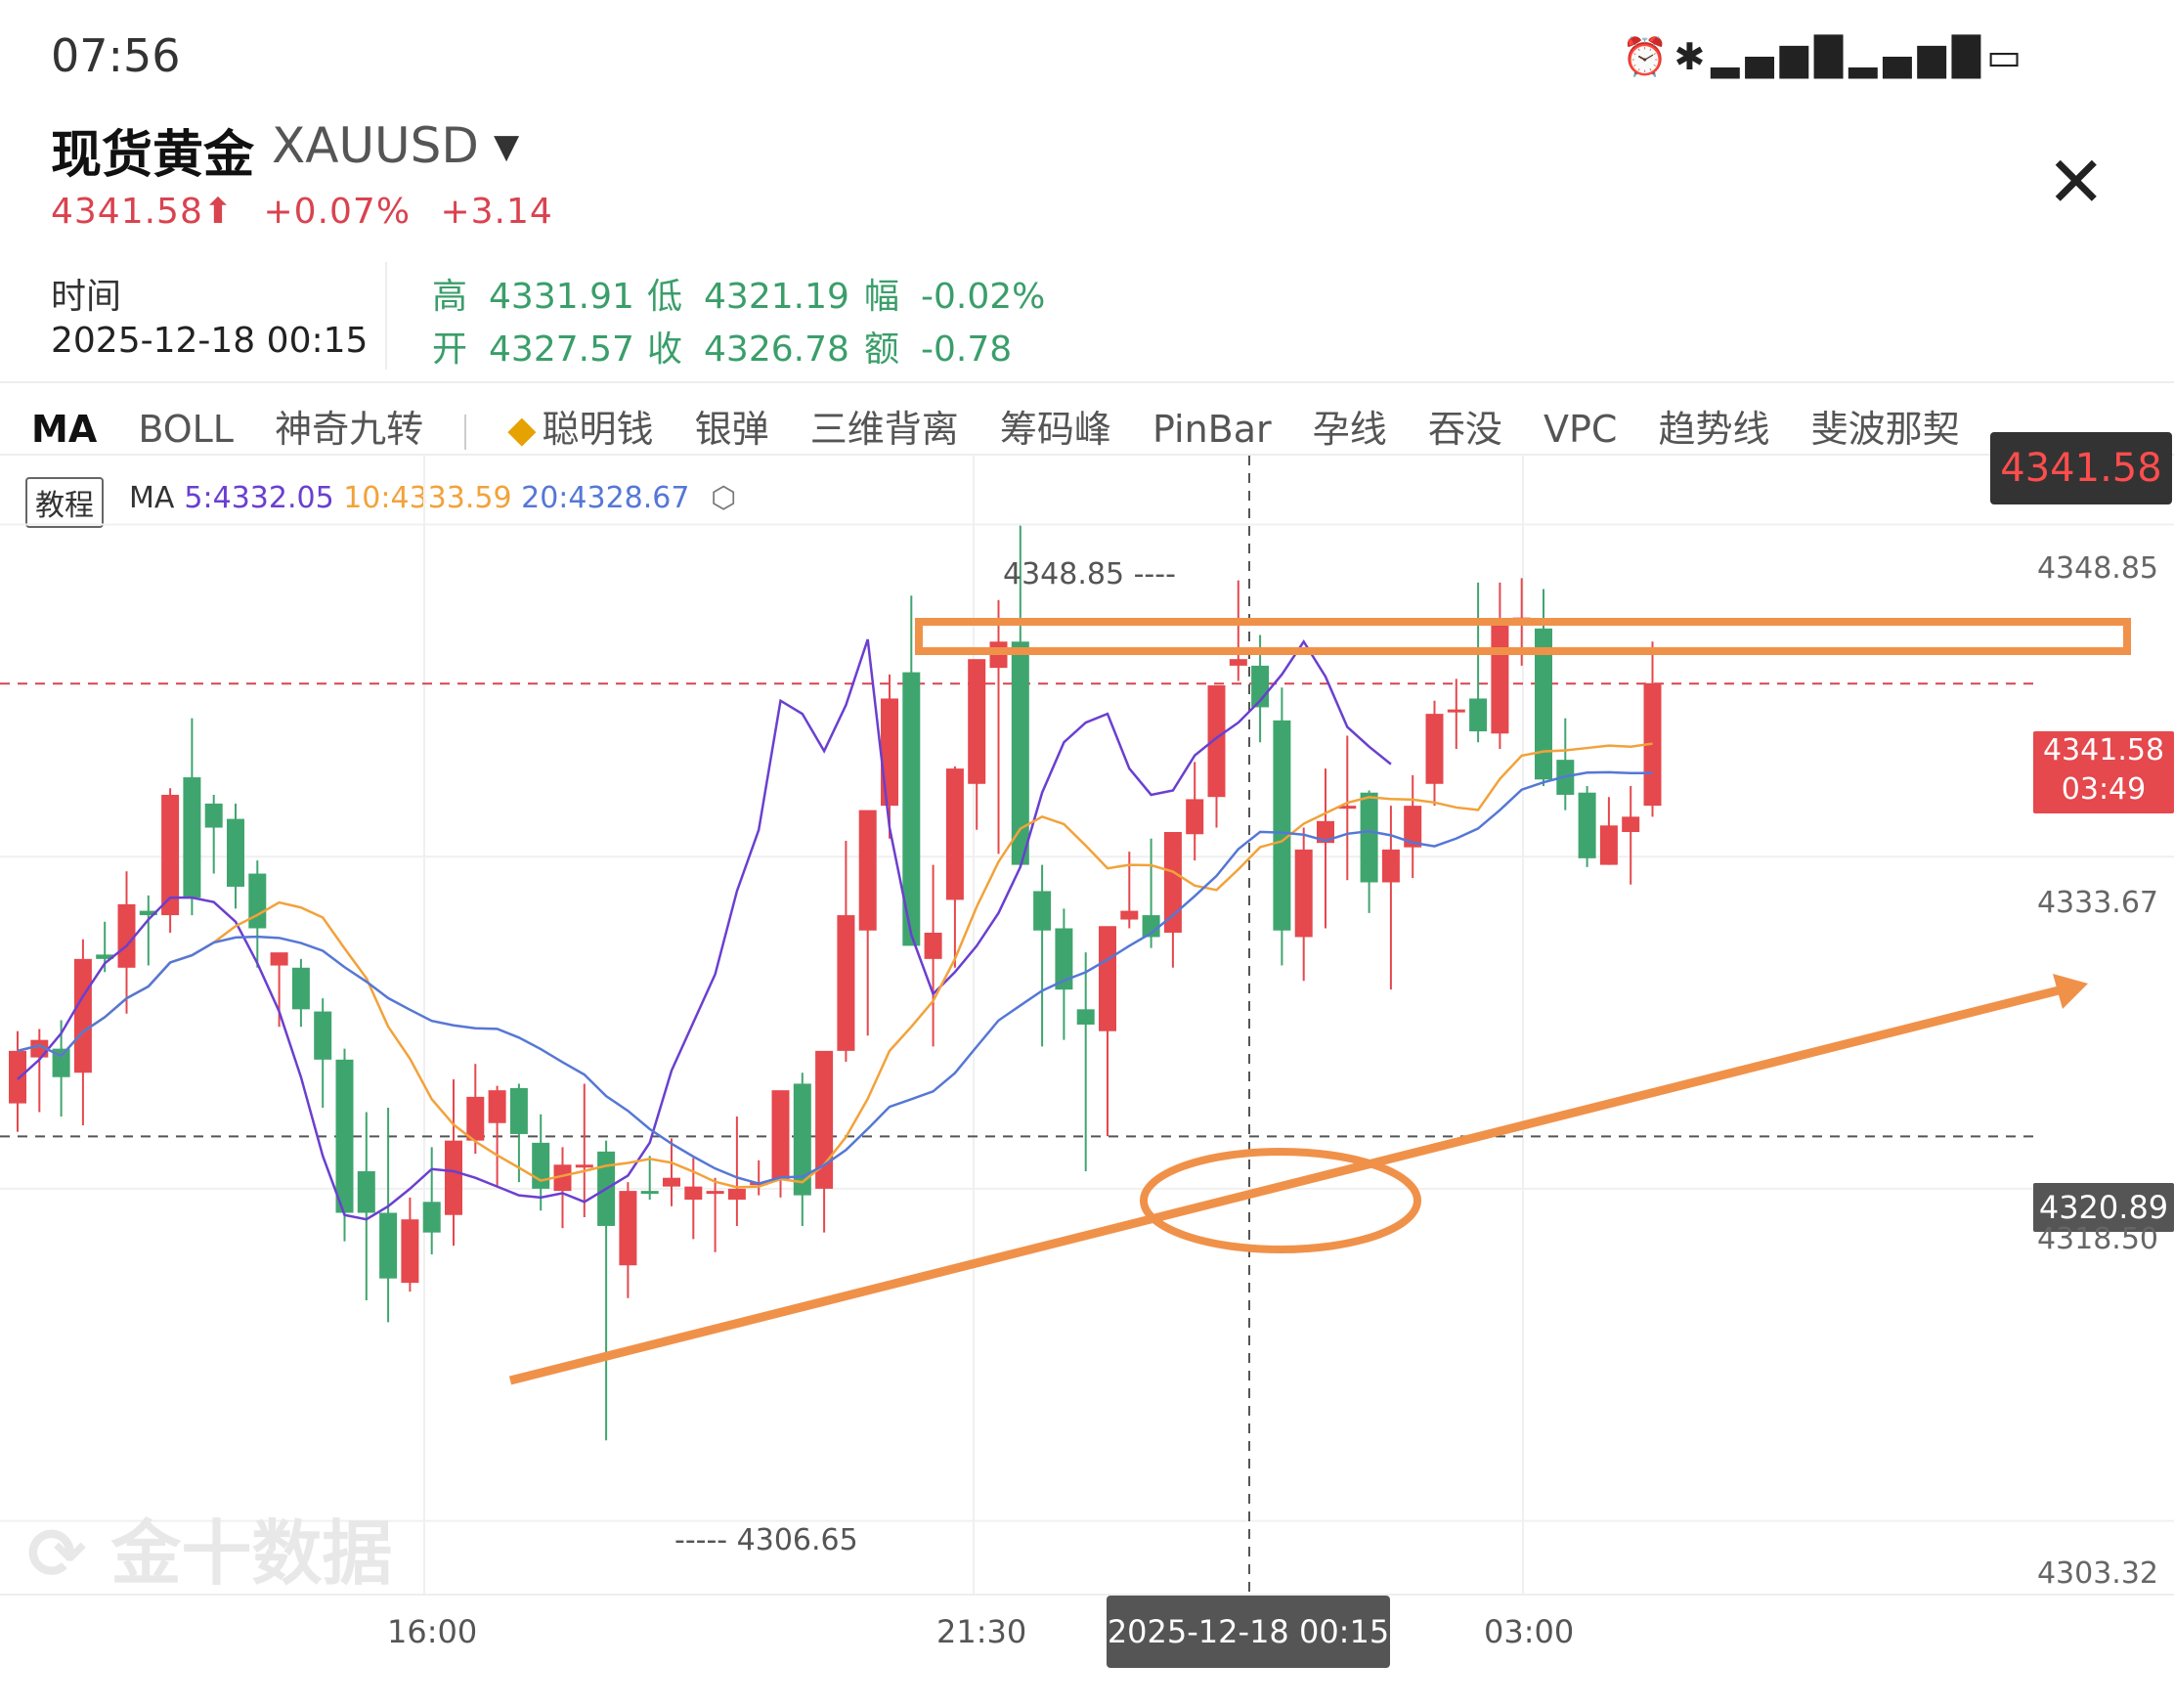 The height and width of the screenshot is (1708, 2174). I want to click on bluetooth-icon: ✱, so click(1693, 56).